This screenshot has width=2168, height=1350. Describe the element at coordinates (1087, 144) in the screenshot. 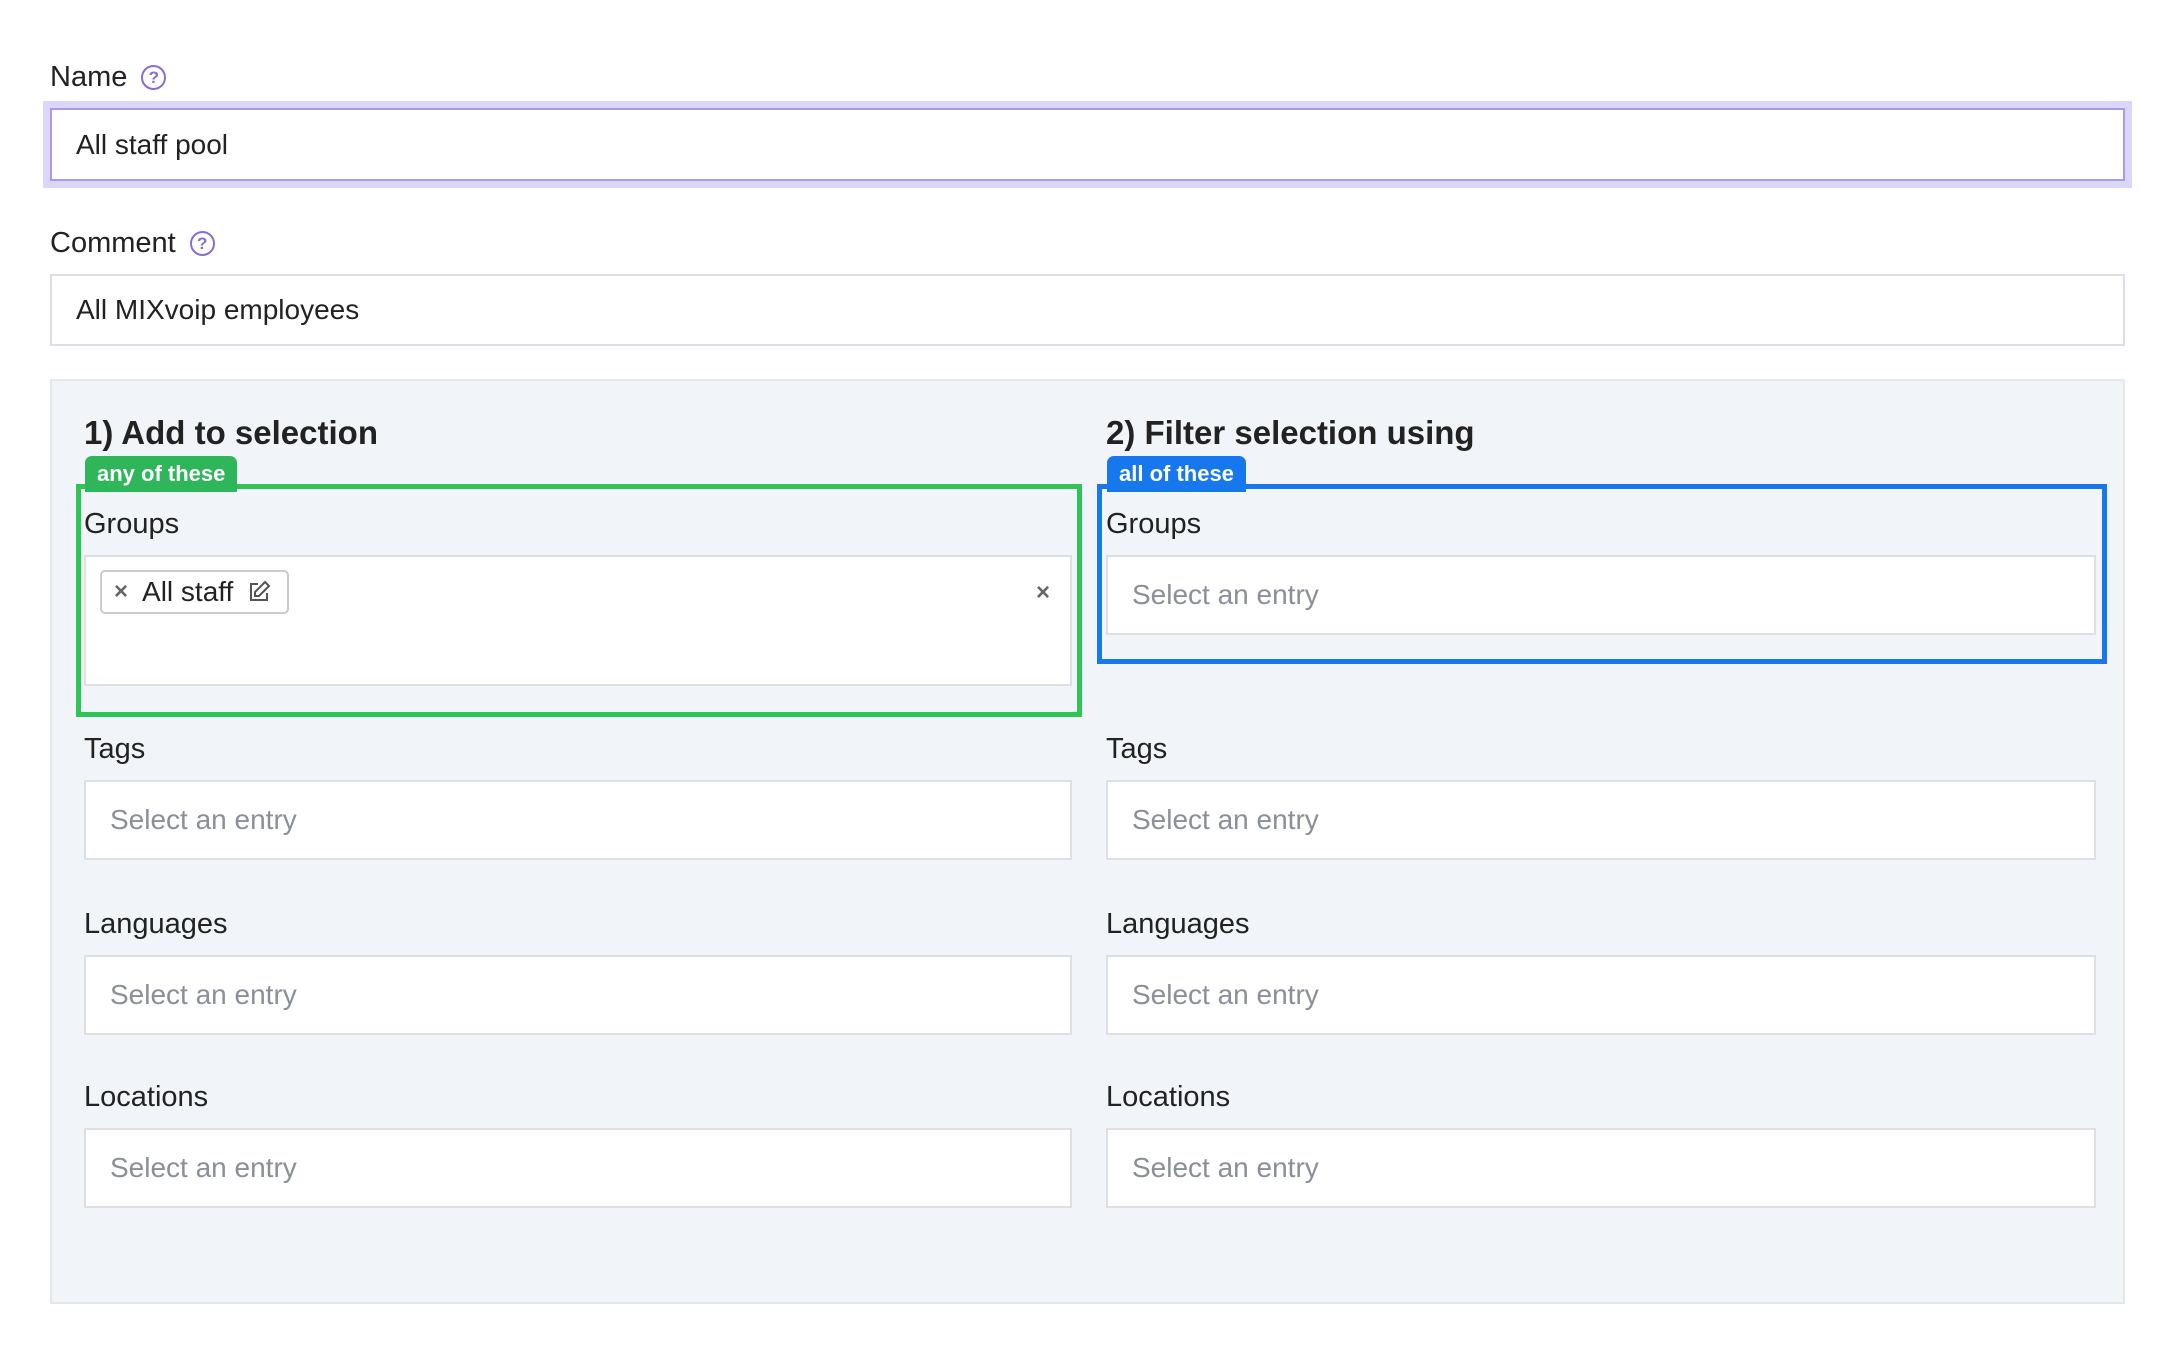

I see `name-input: All staff pool` at that location.